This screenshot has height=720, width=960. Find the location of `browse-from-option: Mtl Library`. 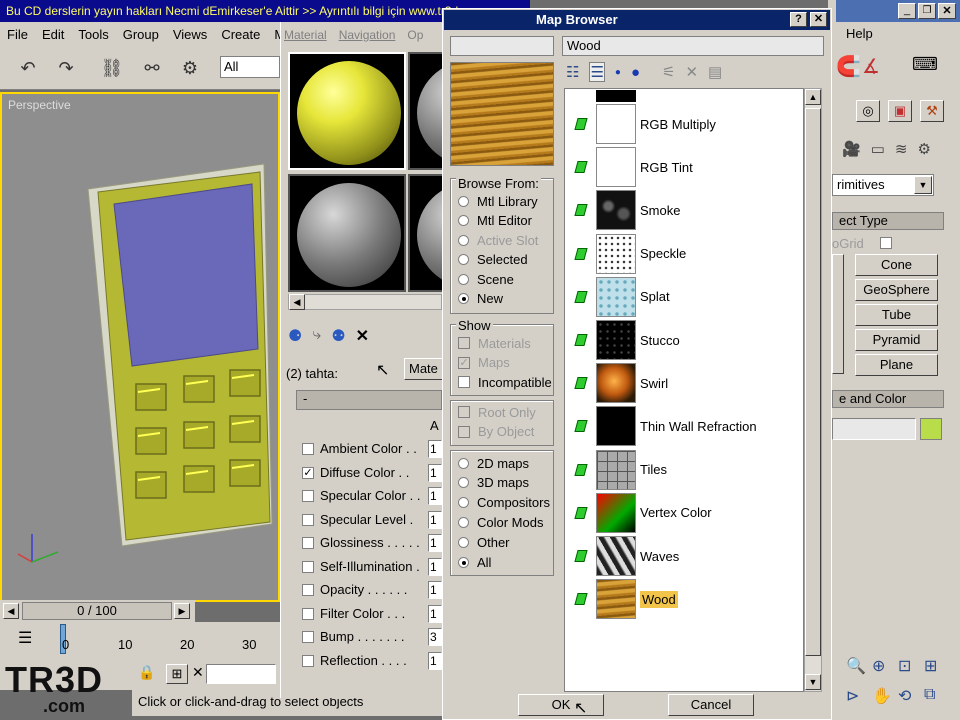

browse-from-option: Mtl Library is located at coordinates (498, 201).